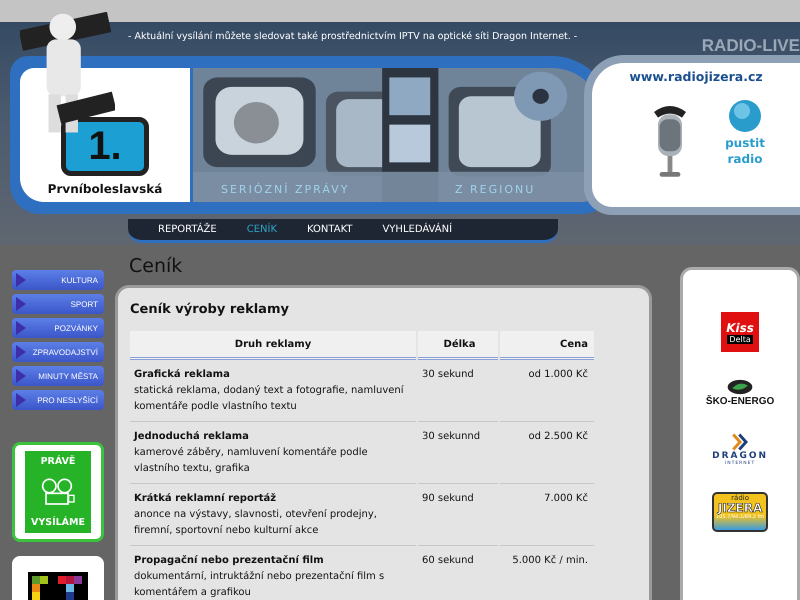  I want to click on table-cell: 5.000 Kč / min., so click(547, 573).